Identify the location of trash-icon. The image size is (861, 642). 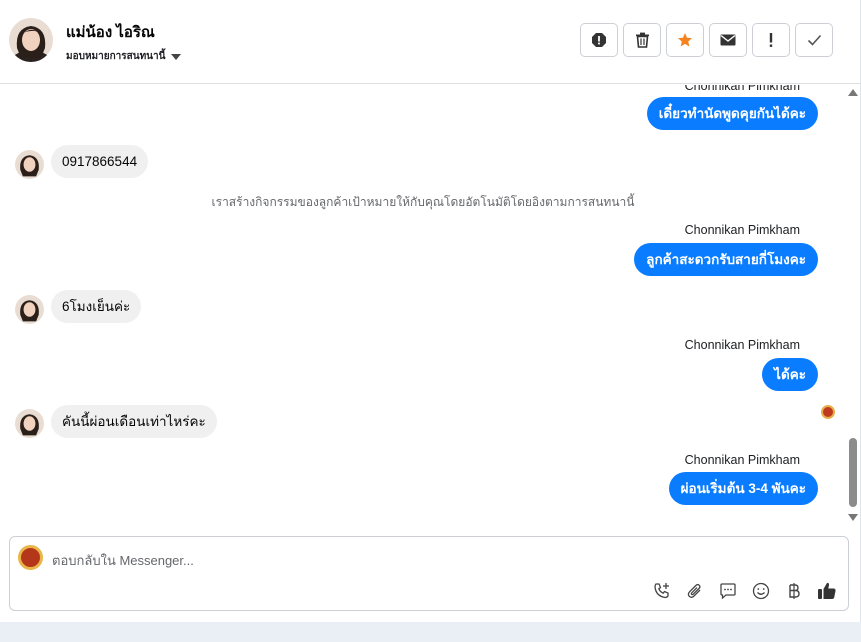
(642, 40).